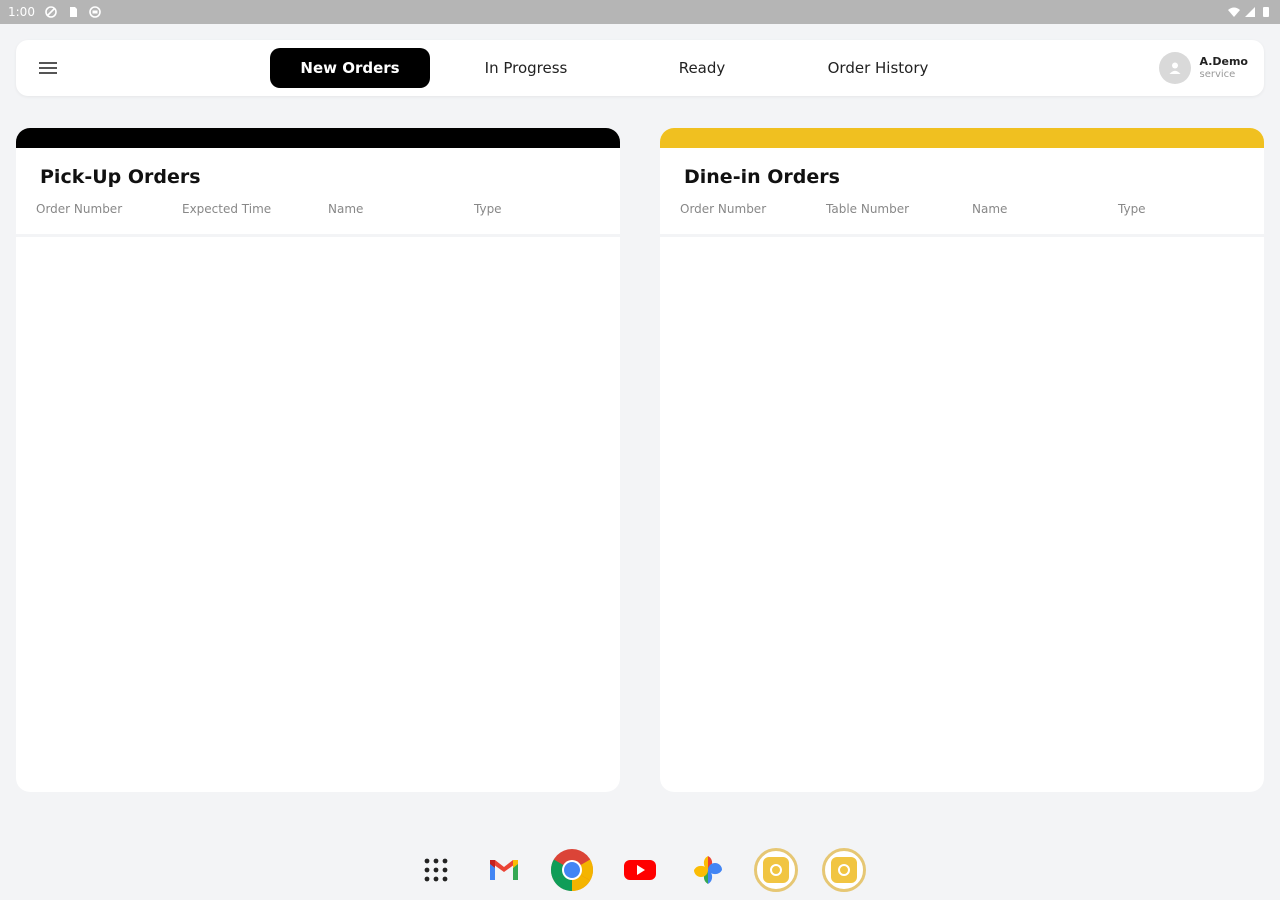 The height and width of the screenshot is (900, 1280). I want to click on chrome-icon, so click(572, 870).